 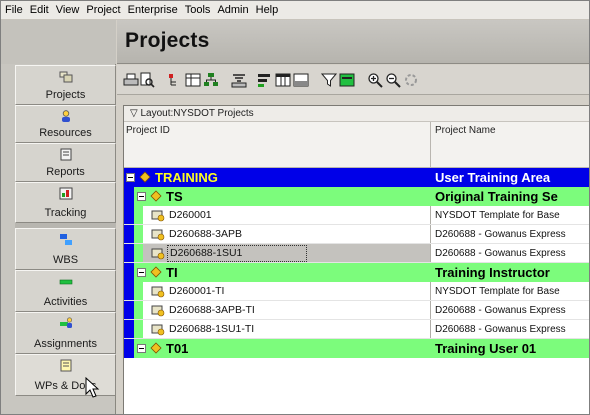 What do you see at coordinates (212, 310) in the screenshot?
I see `project-id-cell: D260688-3APB-TI` at bounding box center [212, 310].